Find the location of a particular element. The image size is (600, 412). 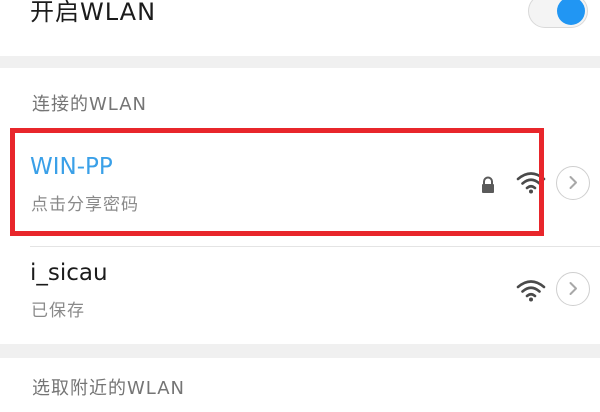

wifi-icon is located at coordinates (531, 291).